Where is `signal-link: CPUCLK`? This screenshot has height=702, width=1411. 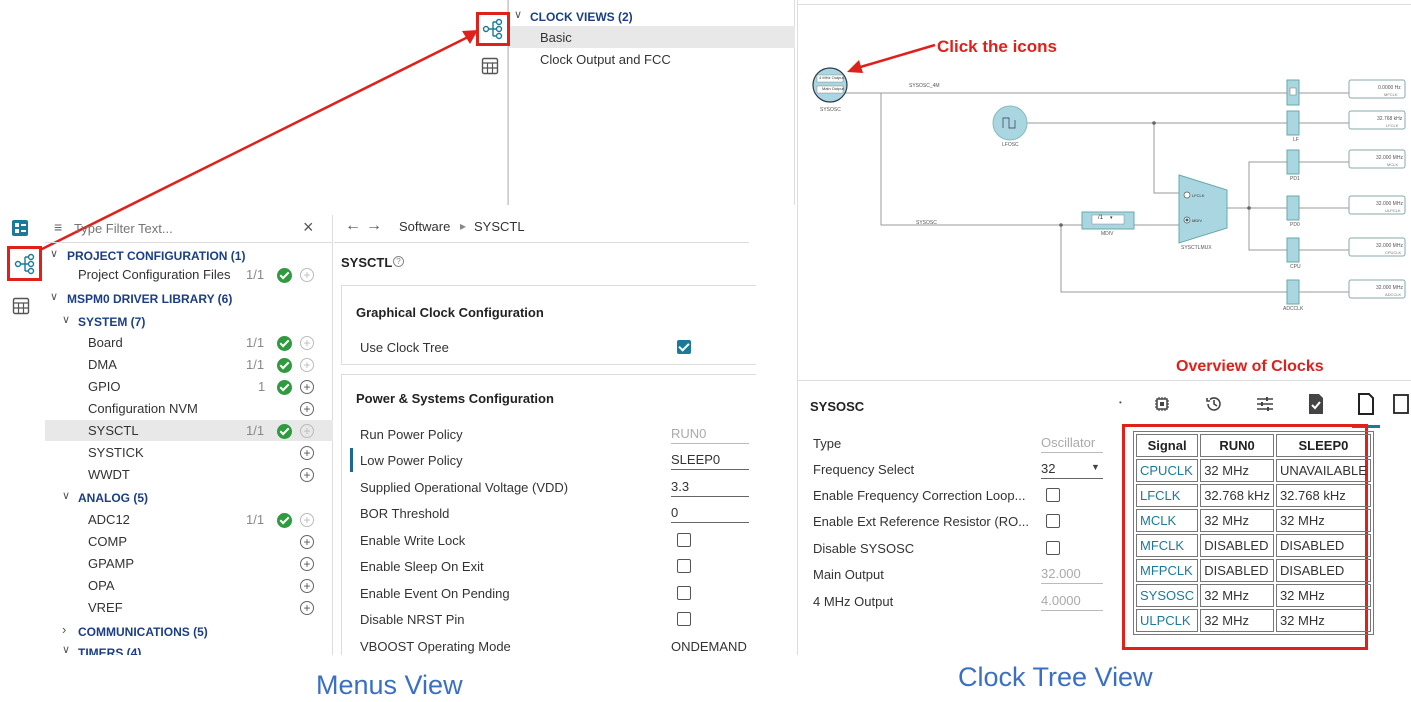 signal-link: CPUCLK is located at coordinates (1167, 470).